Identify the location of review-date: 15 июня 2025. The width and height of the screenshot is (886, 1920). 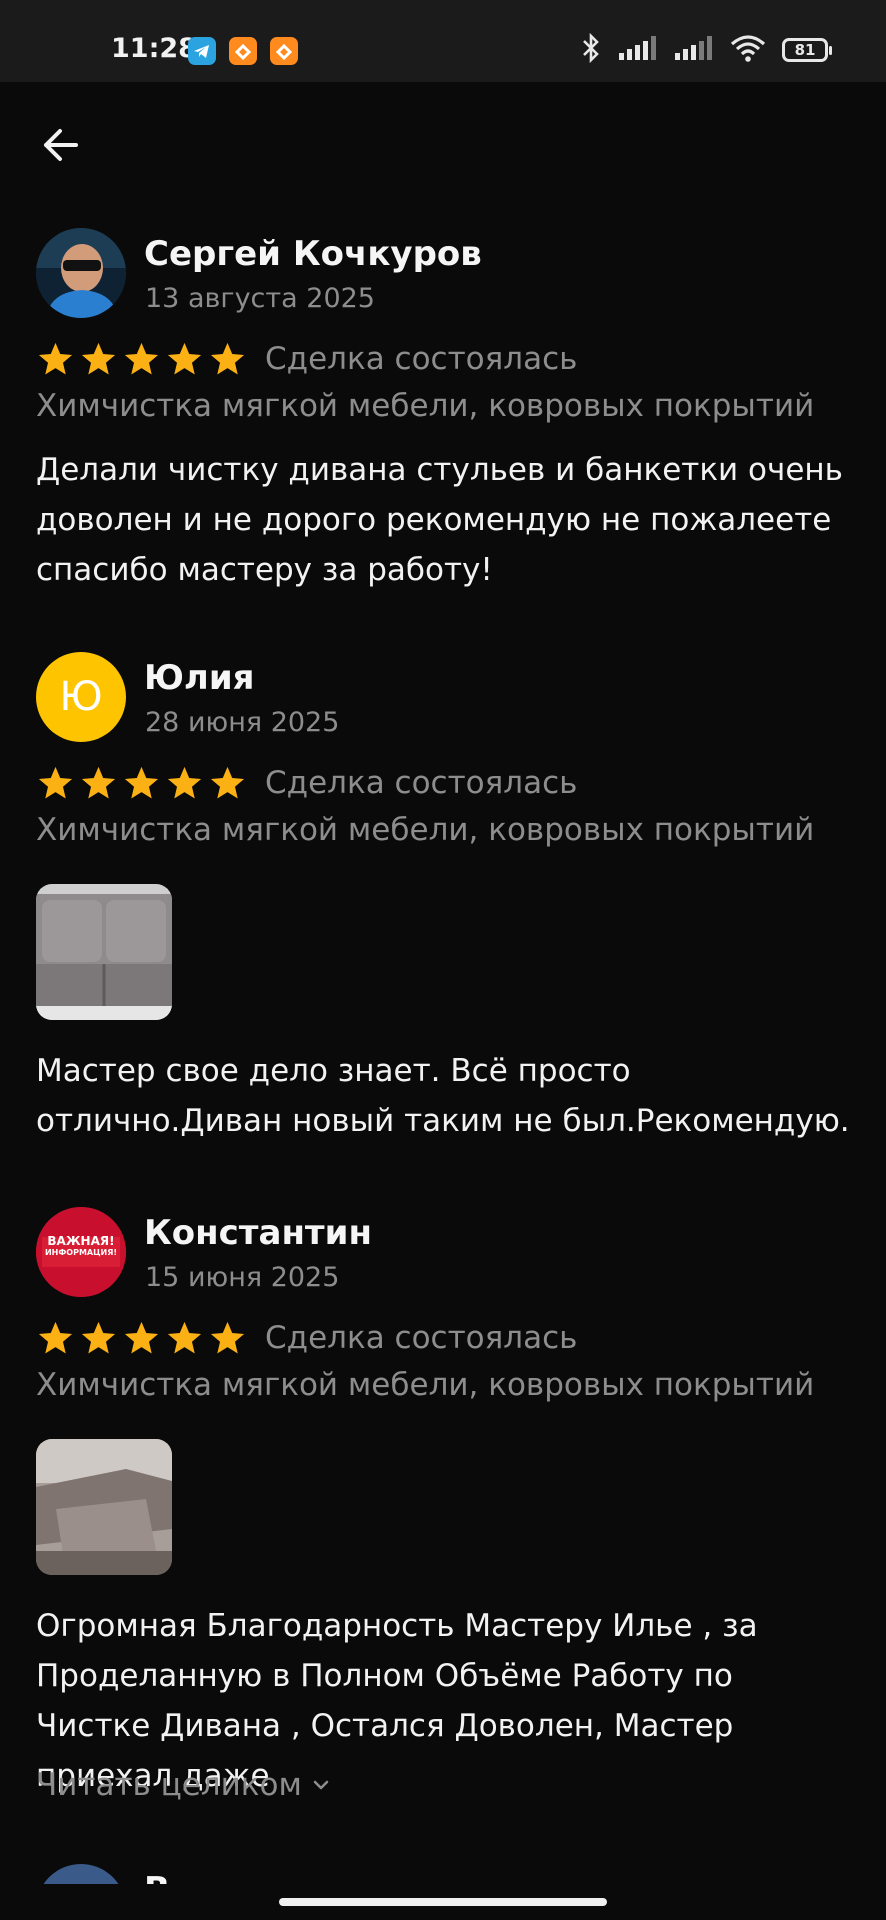
(242, 1277).